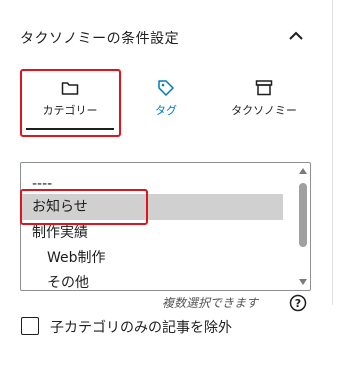 The height and width of the screenshot is (368, 346). What do you see at coordinates (152, 233) in the screenshot?
I see `listbox-option: 制作実績` at bounding box center [152, 233].